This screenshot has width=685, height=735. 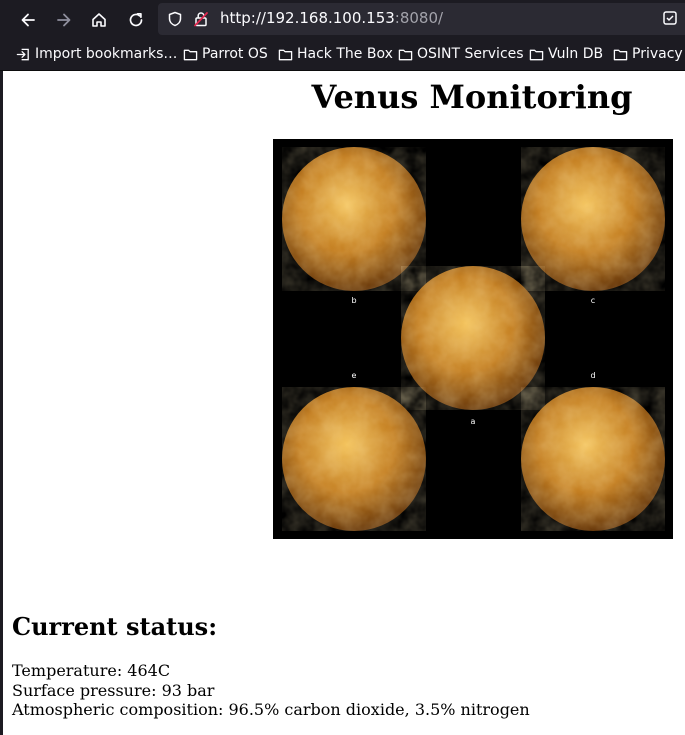 I want to click on reload-icon, so click(x=136, y=19).